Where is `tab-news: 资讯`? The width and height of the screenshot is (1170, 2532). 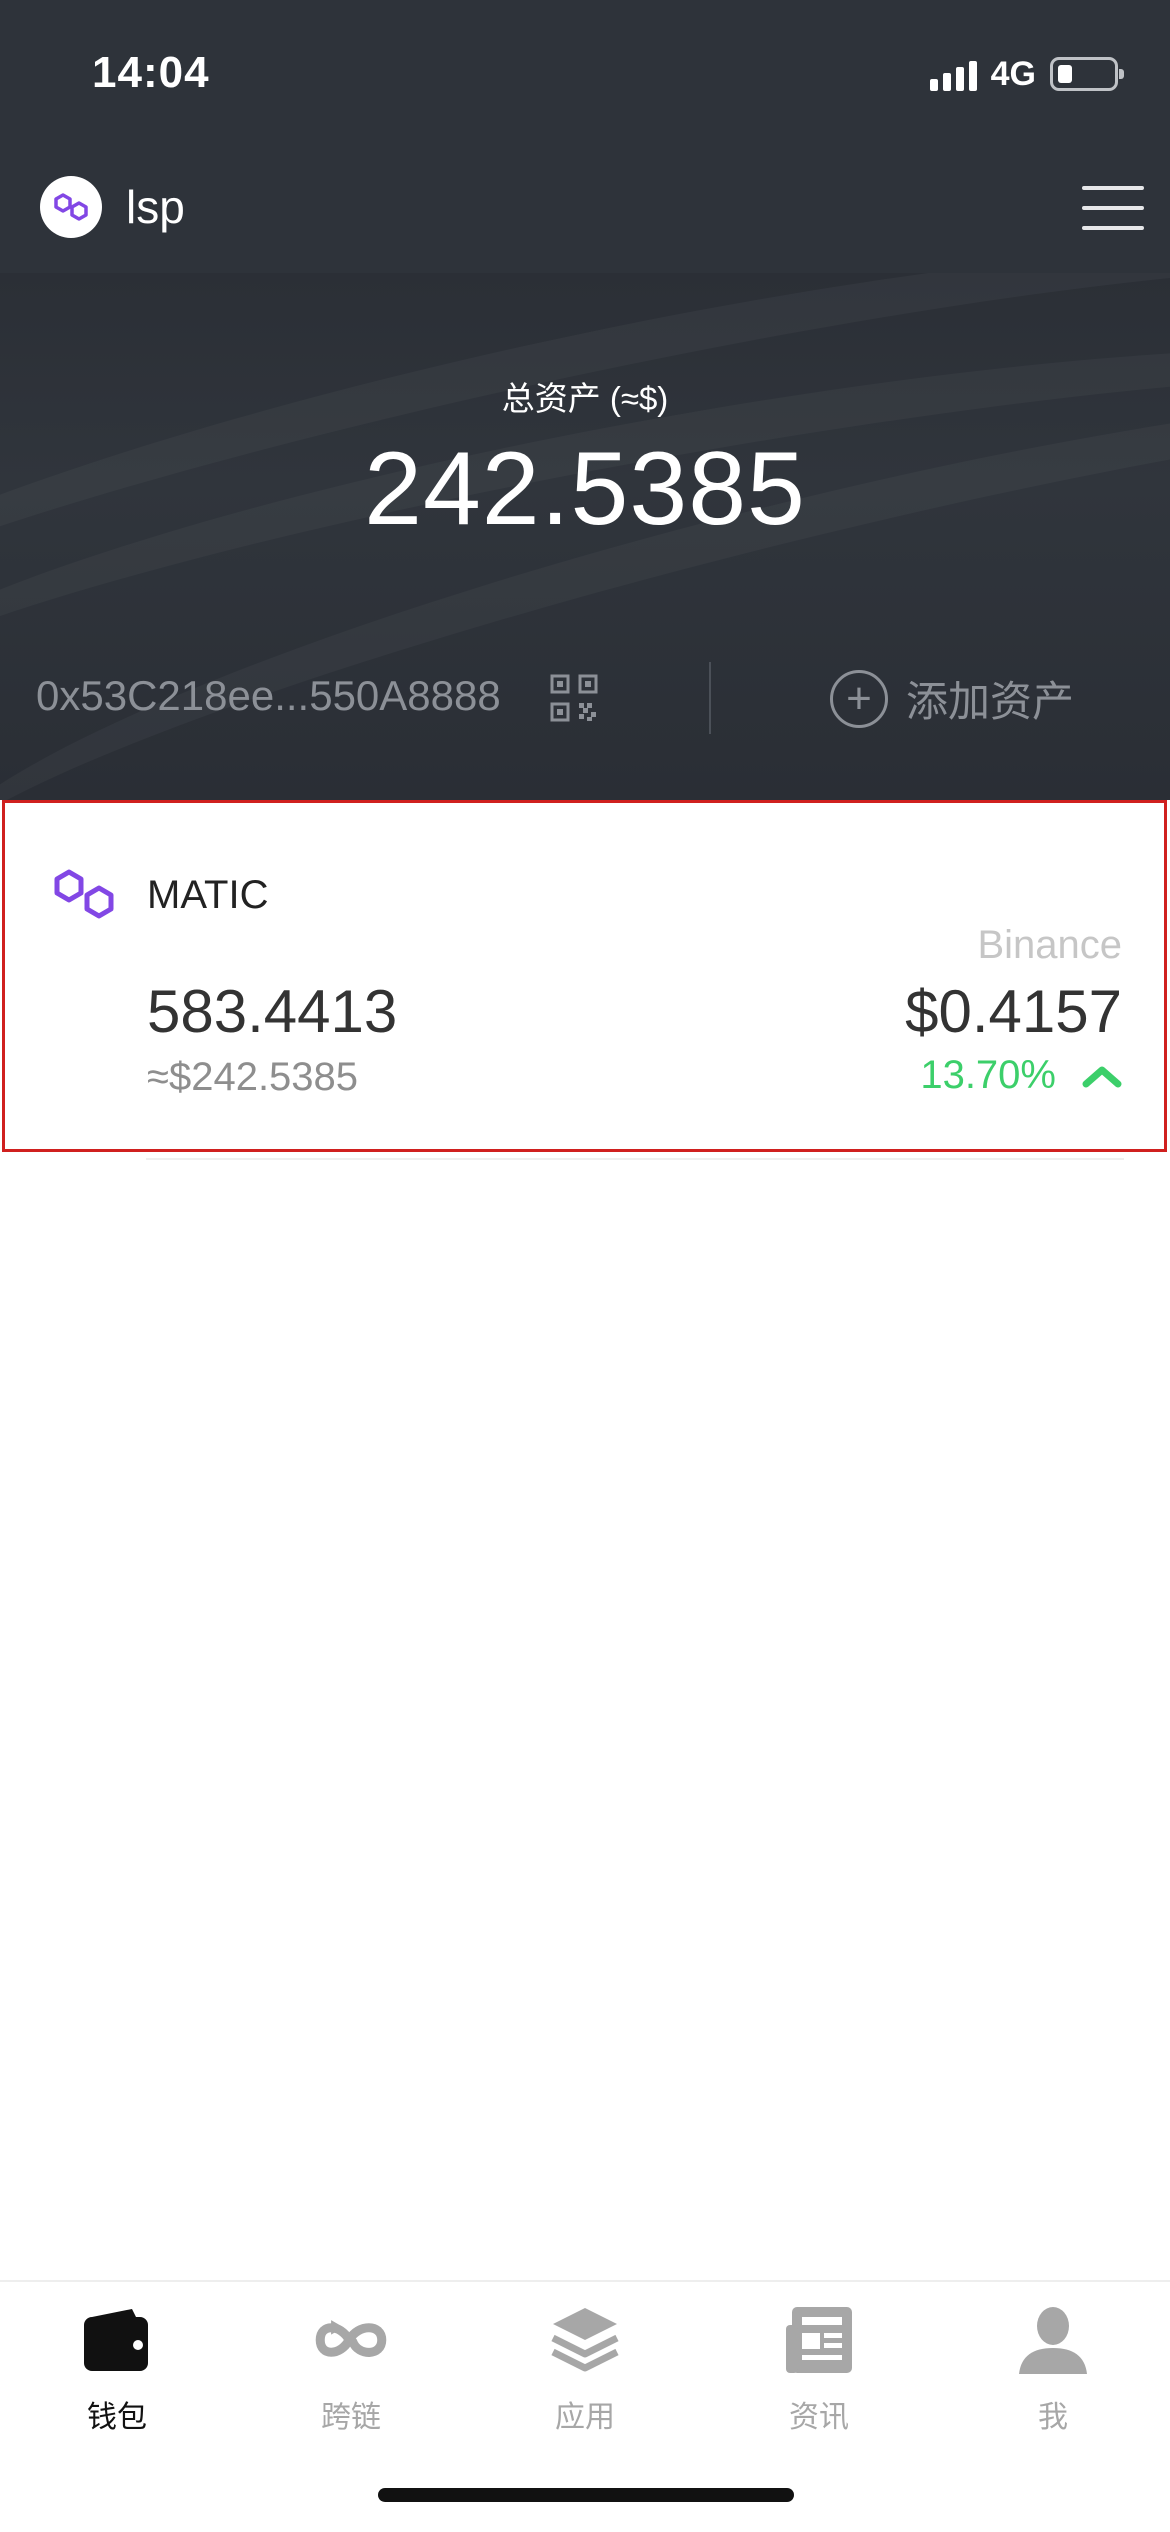
tab-news: 资讯 is located at coordinates (819, 2372).